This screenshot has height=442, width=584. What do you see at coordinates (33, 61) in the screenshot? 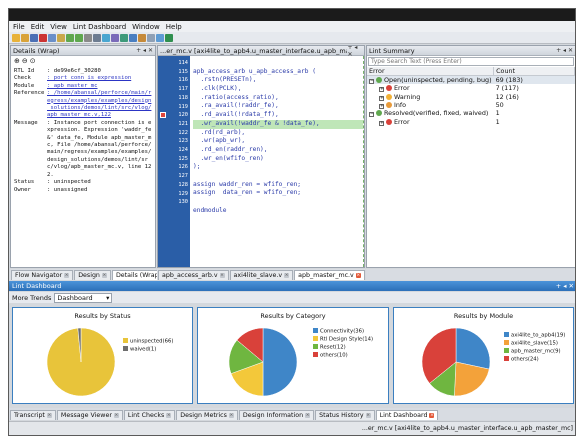
I see `fit-icon: ⊙` at bounding box center [33, 61].